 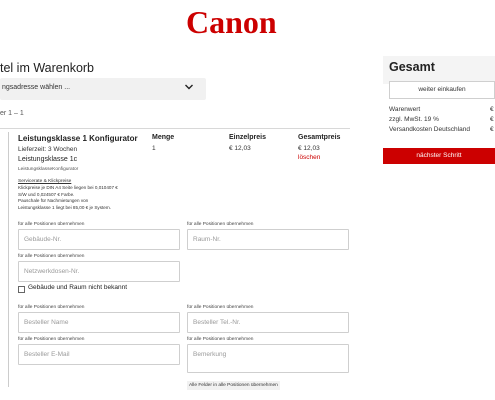 What do you see at coordinates (99, 354) in the screenshot?
I see `orderer-email-input: Besteller E-Mail` at bounding box center [99, 354].